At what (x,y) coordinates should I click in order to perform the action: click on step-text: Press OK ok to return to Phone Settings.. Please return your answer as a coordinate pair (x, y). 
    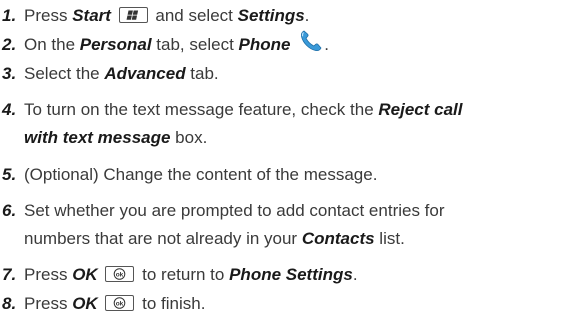
    Looking at the image, I should click on (191, 275).